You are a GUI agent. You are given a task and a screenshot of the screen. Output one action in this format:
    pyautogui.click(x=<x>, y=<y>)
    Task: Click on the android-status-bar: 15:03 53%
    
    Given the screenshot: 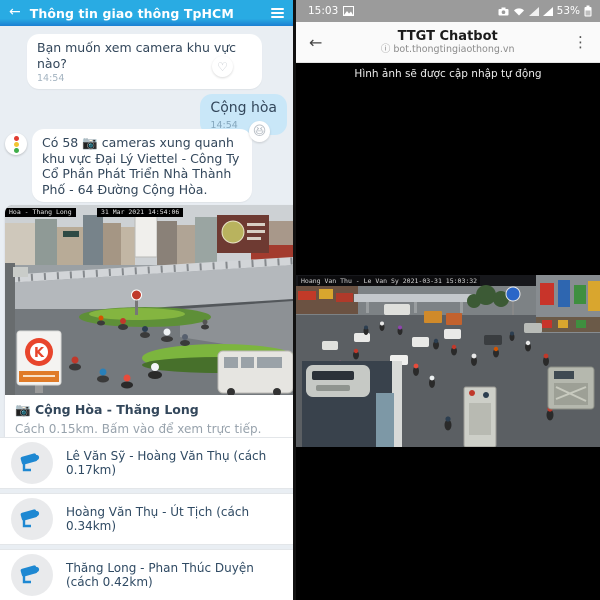 What is the action you would take?
    pyautogui.click(x=448, y=11)
    